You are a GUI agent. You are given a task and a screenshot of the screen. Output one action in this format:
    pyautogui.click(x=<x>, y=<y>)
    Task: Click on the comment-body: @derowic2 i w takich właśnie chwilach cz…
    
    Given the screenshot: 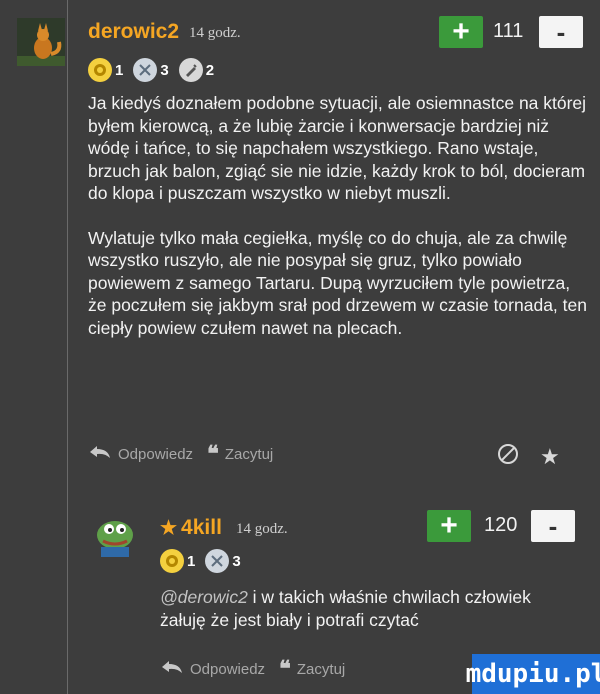 What is the action you would take?
    pyautogui.click(x=370, y=608)
    